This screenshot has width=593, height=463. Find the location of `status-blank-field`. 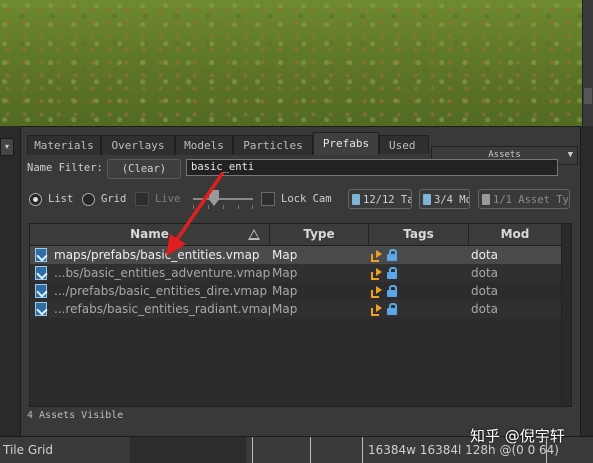

status-blank-field is located at coordinates (188, 450).